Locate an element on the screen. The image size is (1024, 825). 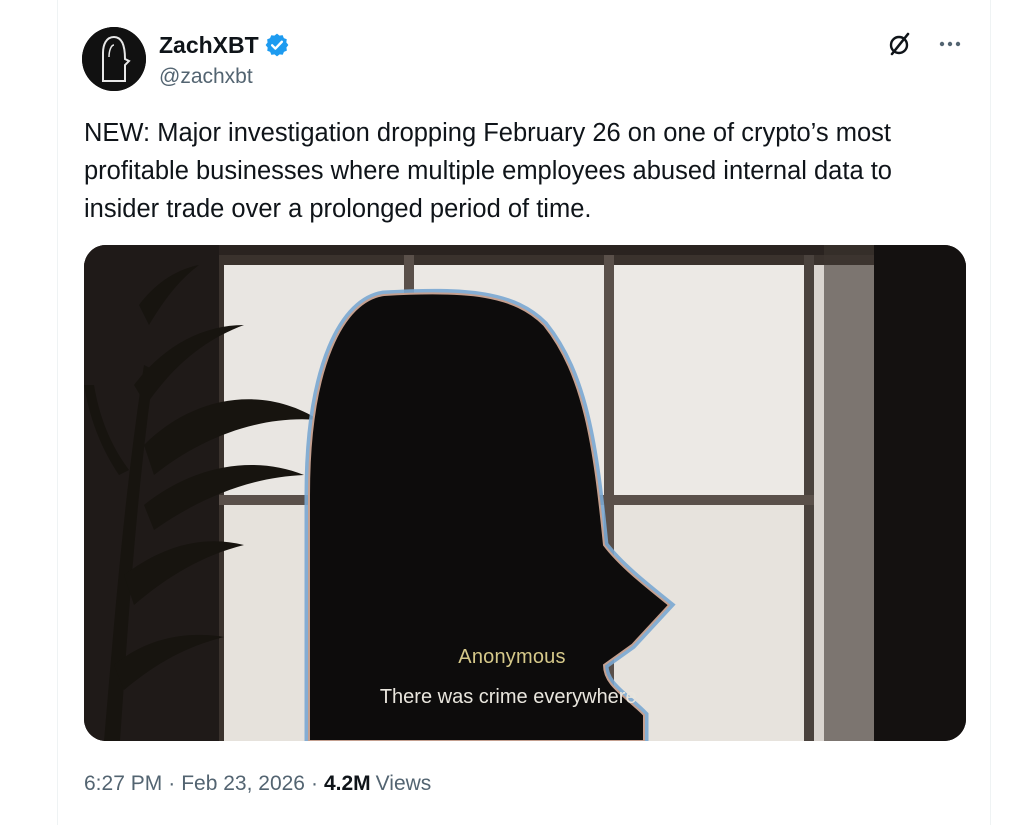
hooded-figure-avatar-icon is located at coordinates (114, 59).